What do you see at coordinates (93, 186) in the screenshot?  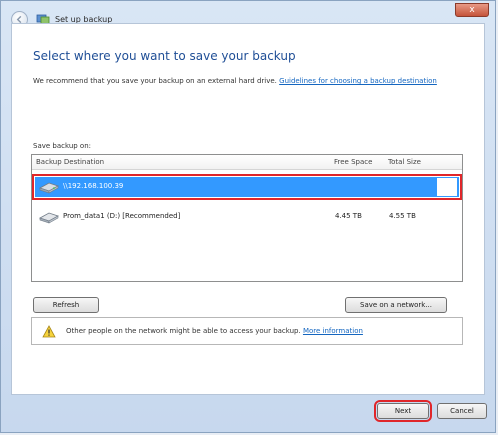 I see `destination-name: \\192.168.100.39` at bounding box center [93, 186].